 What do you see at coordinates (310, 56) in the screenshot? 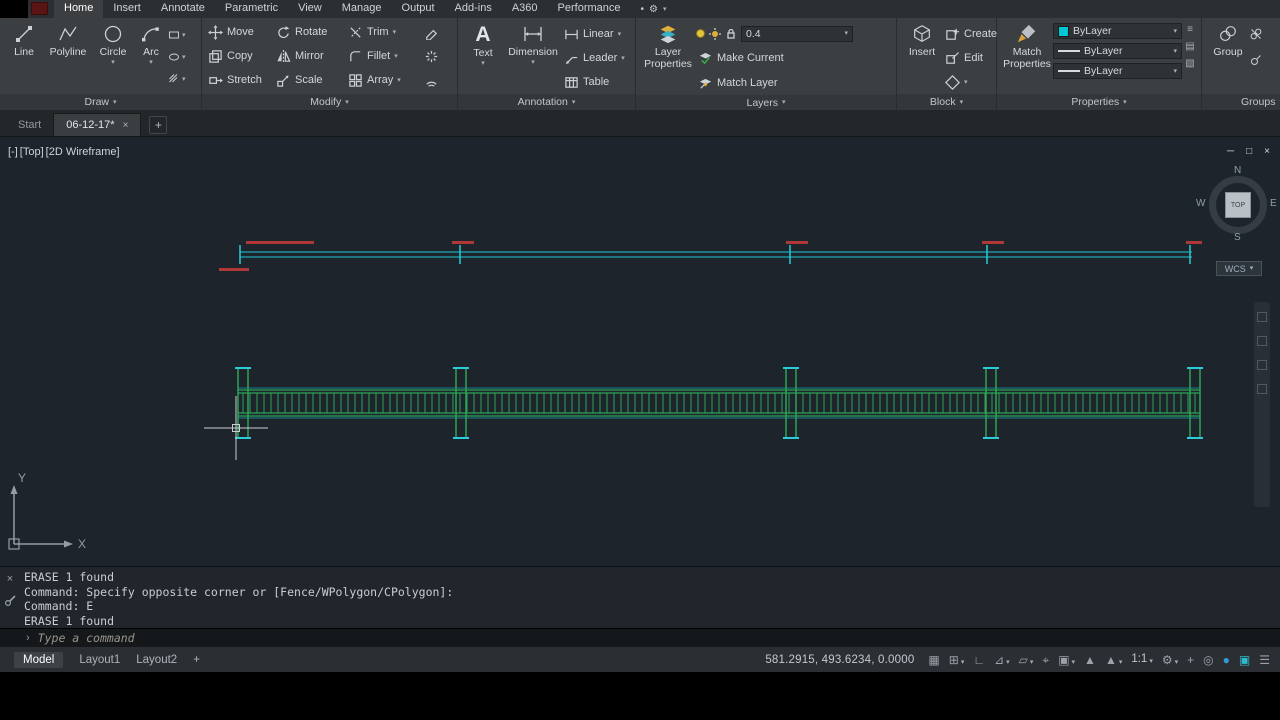
I see `mirror-button: Mirror` at bounding box center [310, 56].